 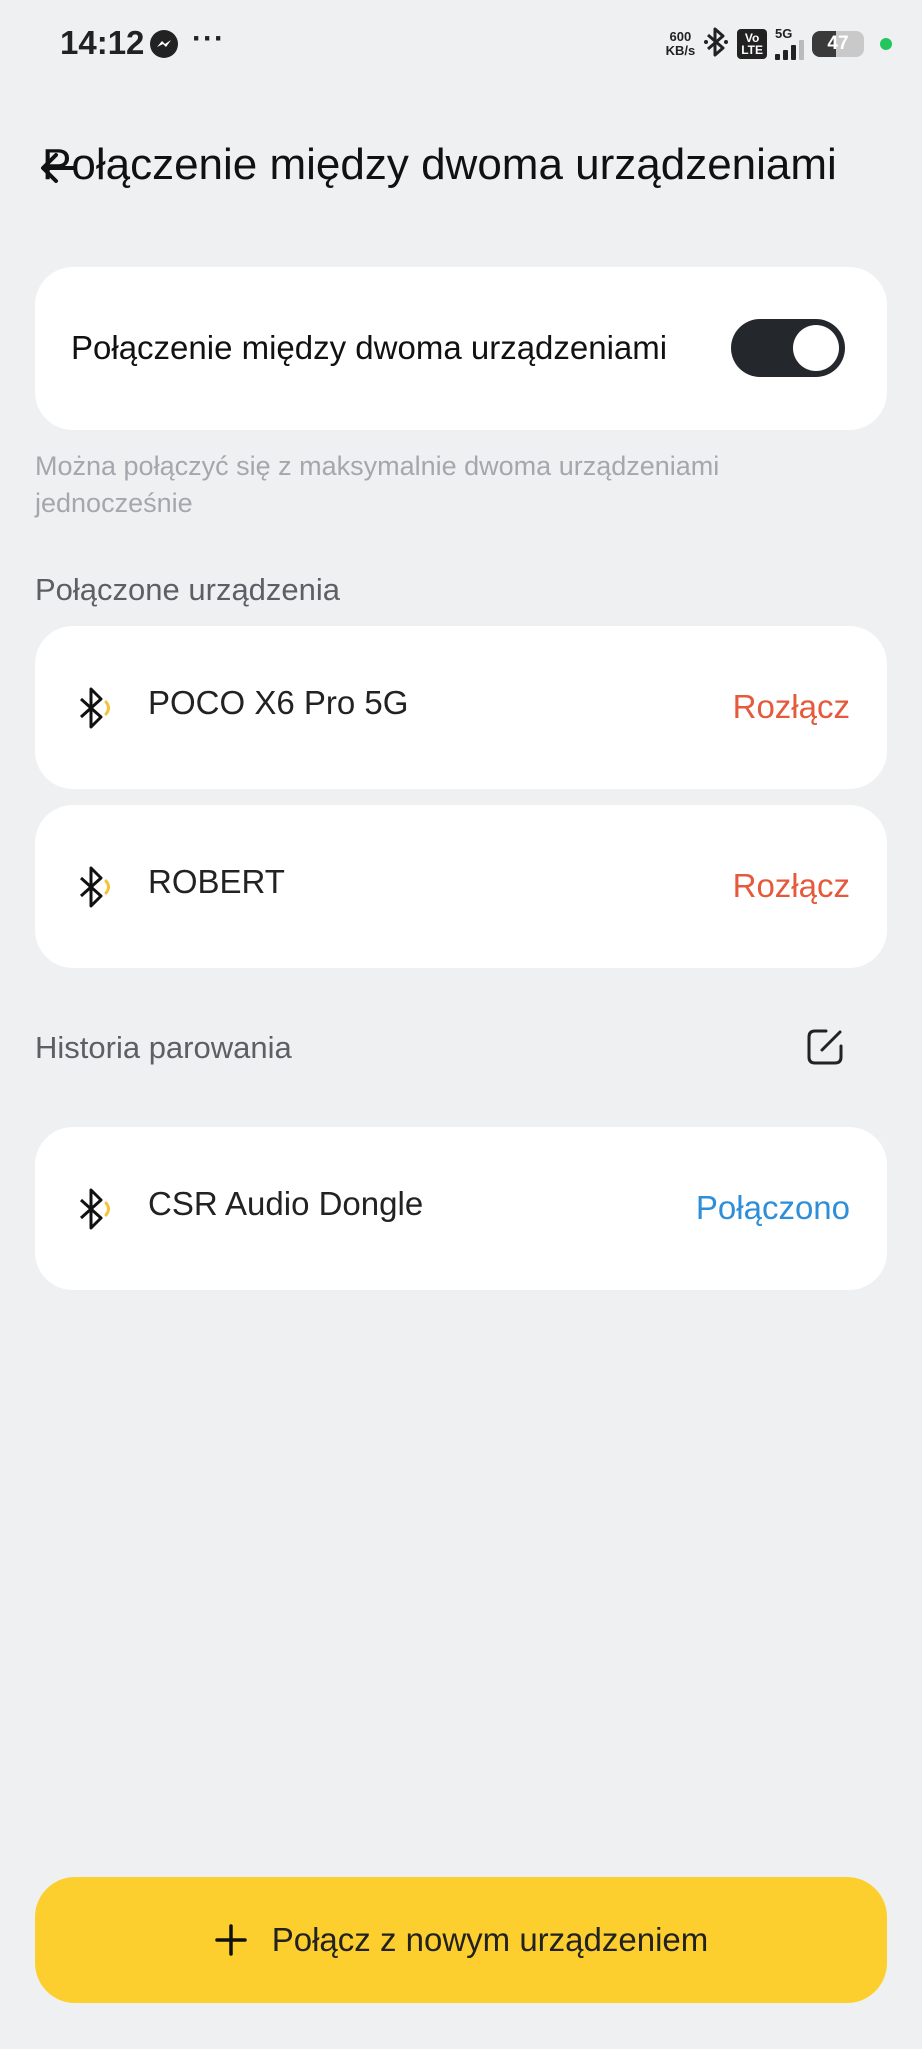 I want to click on connection-status: Połączono, so click(x=773, y=1208).